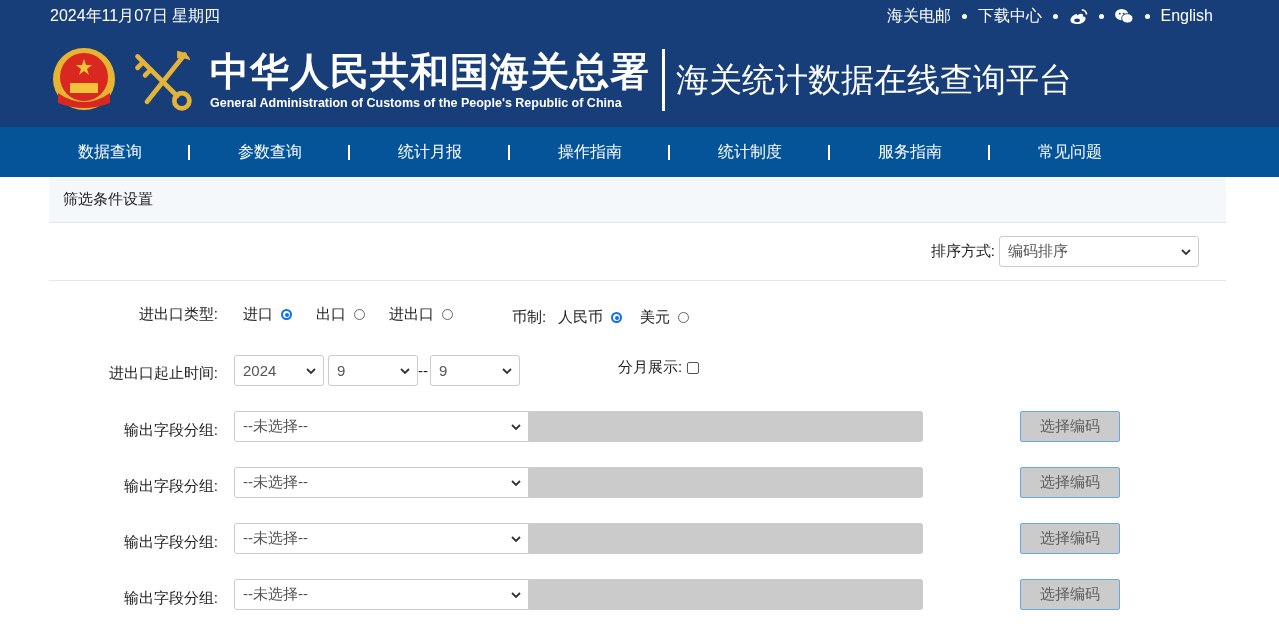  Describe the element at coordinates (650, 367) in the screenshot. I see `checkbox-label: 分月展示:` at that location.